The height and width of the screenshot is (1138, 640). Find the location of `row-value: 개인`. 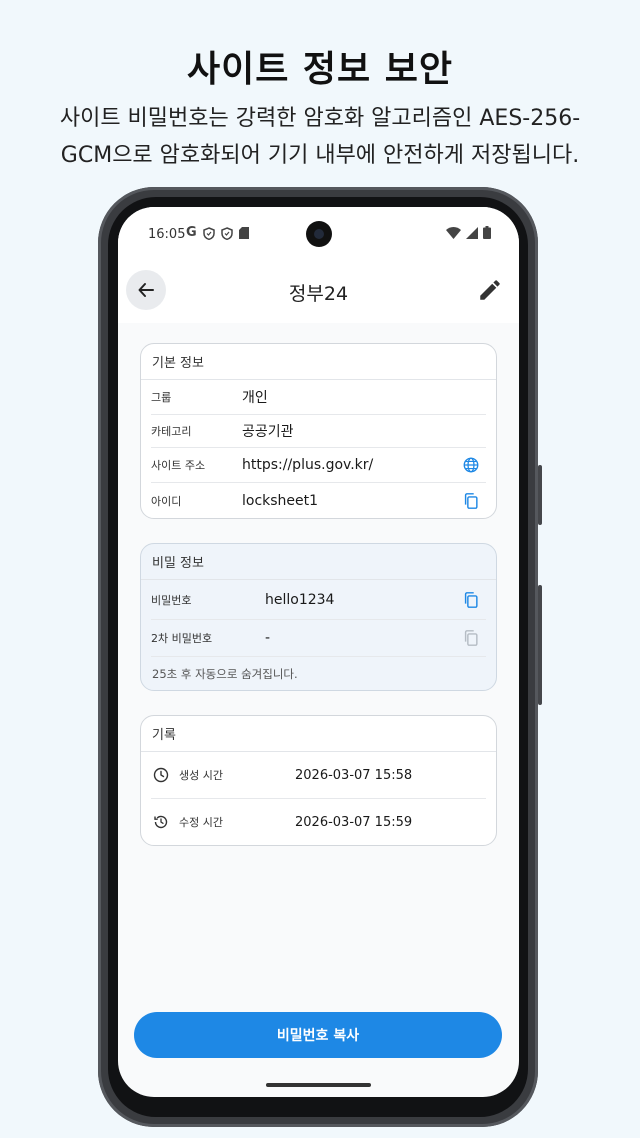

row-value: 개인 is located at coordinates (255, 398).